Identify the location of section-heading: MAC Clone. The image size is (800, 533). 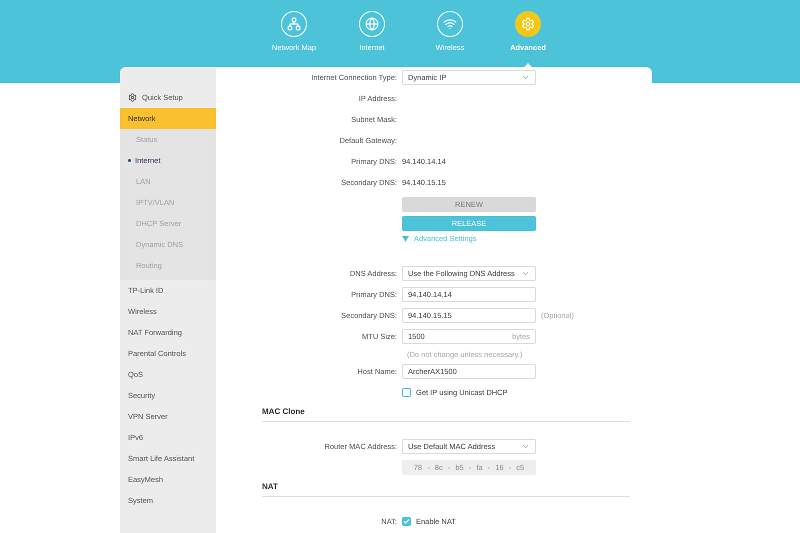
(446, 414).